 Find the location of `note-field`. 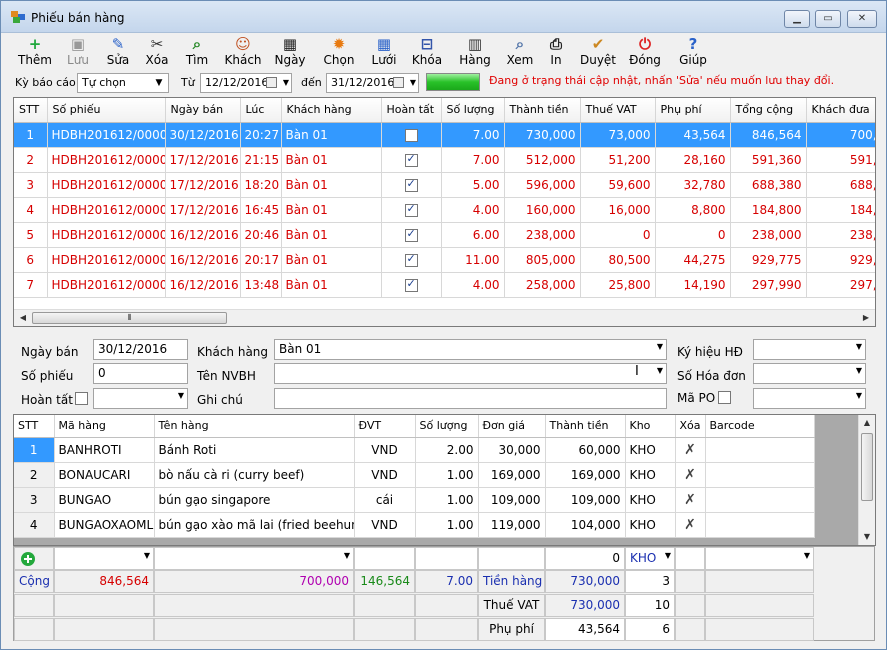

note-field is located at coordinates (470, 398).